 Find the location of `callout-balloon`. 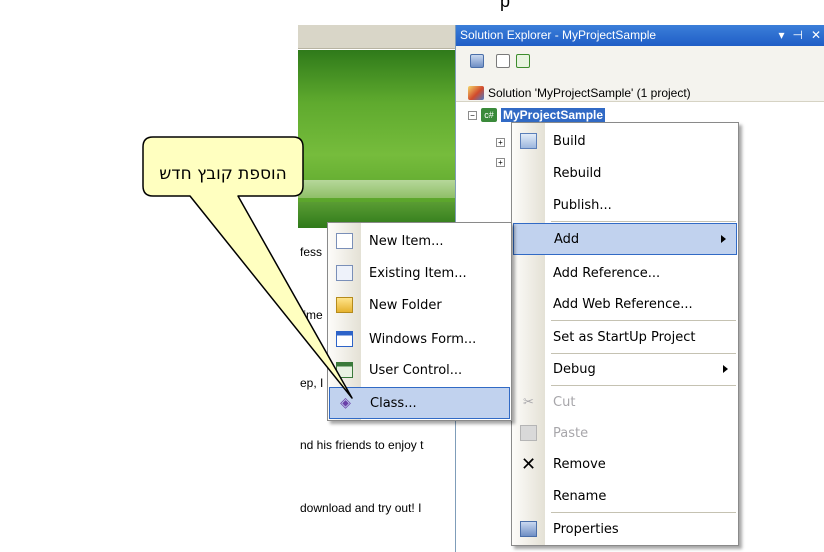

callout-balloon is located at coordinates (247, 267).